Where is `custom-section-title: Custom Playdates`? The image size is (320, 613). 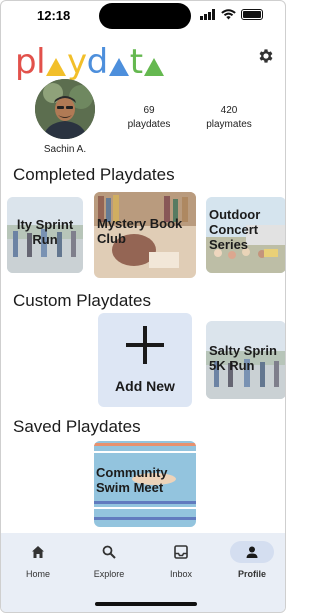
custom-section-title: Custom Playdates is located at coordinates (82, 300).